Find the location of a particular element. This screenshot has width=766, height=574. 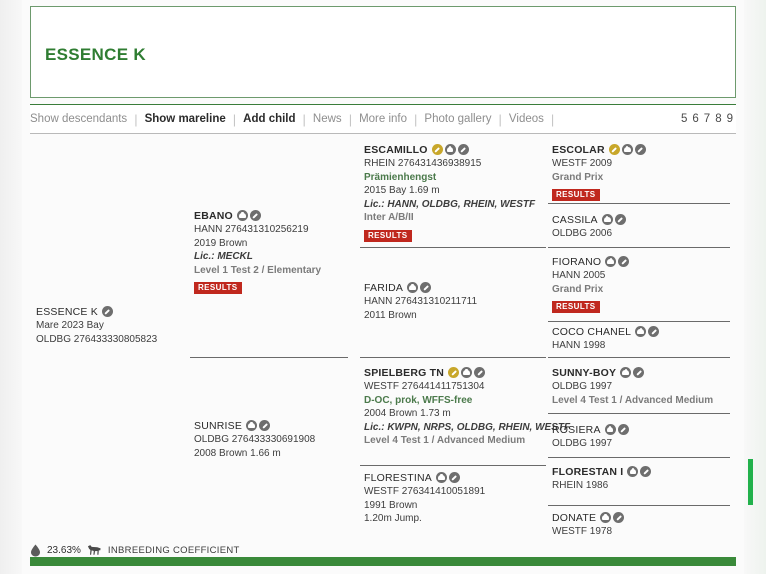

horse-name: SUNNY-BOY is located at coordinates (638, 373).